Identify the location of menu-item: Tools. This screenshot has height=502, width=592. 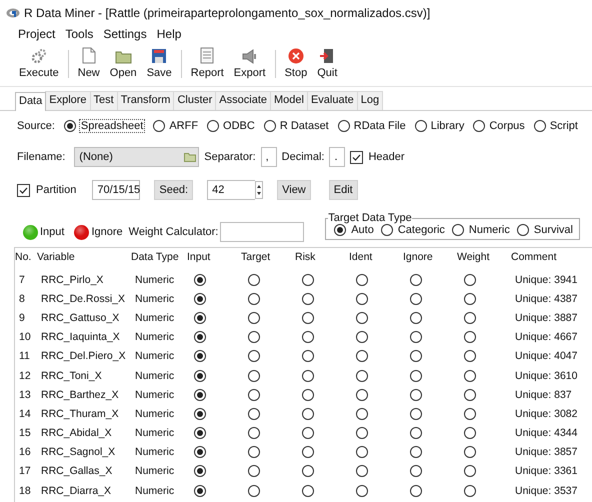
(79, 34).